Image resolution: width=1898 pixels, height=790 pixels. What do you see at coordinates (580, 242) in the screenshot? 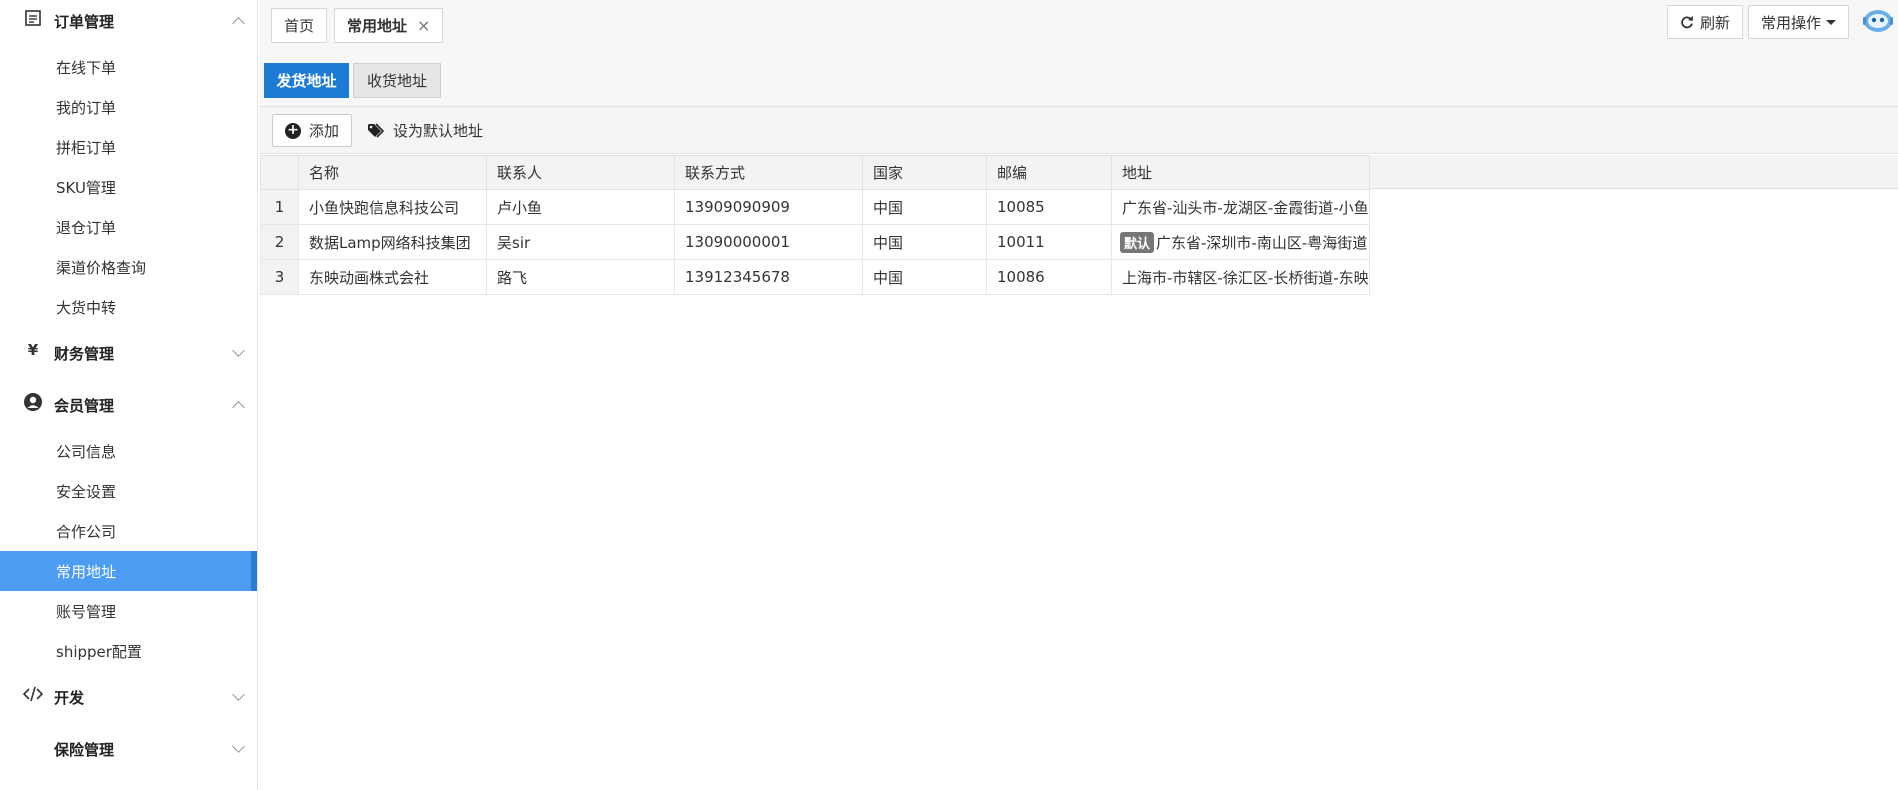
I see `cell-contact: 吴sir` at bounding box center [580, 242].